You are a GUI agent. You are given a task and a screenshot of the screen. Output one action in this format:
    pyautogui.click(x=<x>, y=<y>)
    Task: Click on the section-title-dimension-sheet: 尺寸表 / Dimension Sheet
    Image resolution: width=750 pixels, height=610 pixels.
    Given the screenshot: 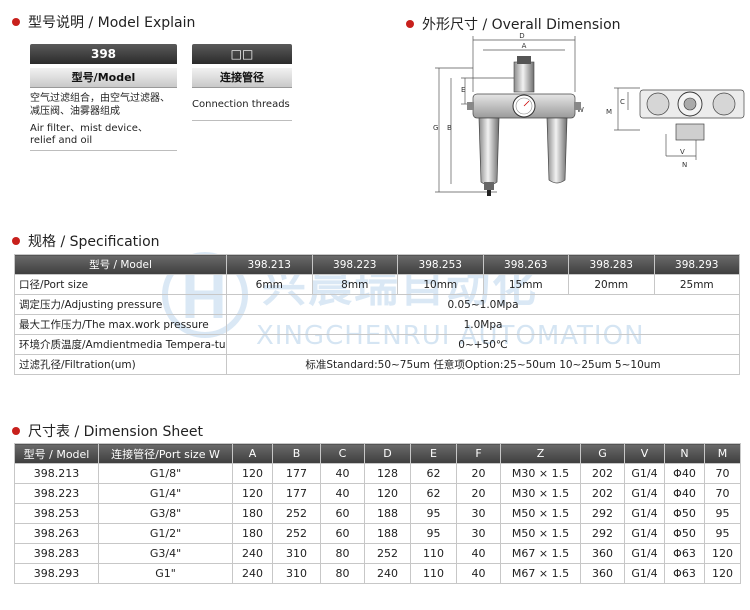 What is the action you would take?
    pyautogui.click(x=107, y=431)
    